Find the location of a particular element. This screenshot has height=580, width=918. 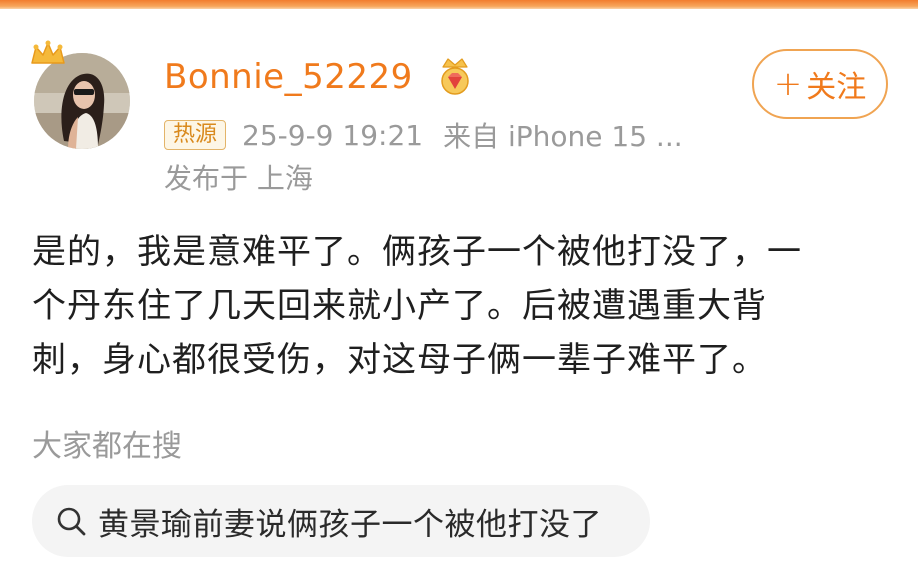

avatar-container is located at coordinates (81, 94).